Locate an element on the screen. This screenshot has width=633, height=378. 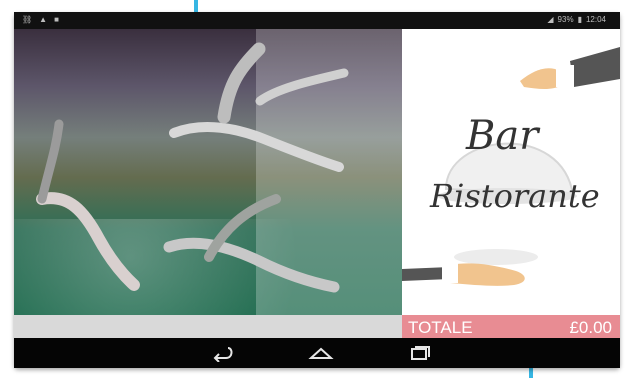
home-icon is located at coordinates (321, 353).